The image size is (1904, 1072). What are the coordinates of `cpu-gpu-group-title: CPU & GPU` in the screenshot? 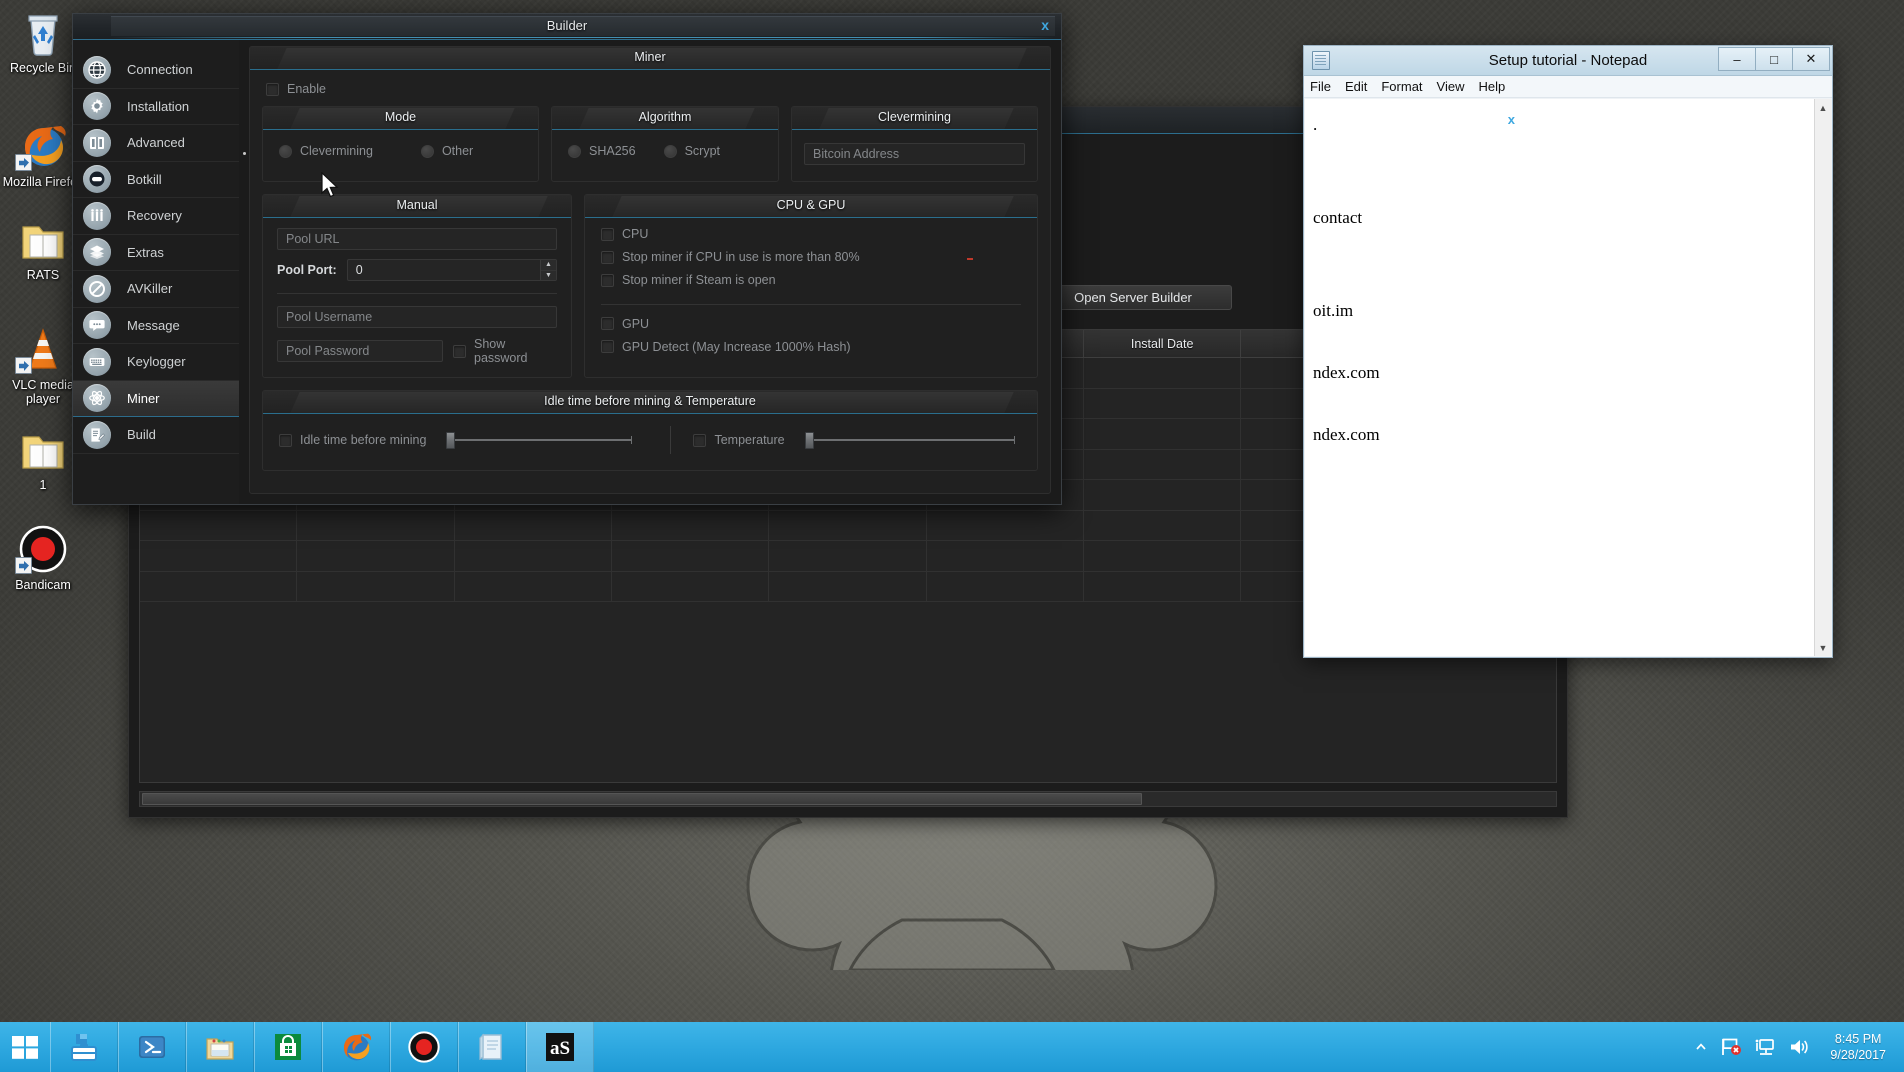 It's located at (811, 205).